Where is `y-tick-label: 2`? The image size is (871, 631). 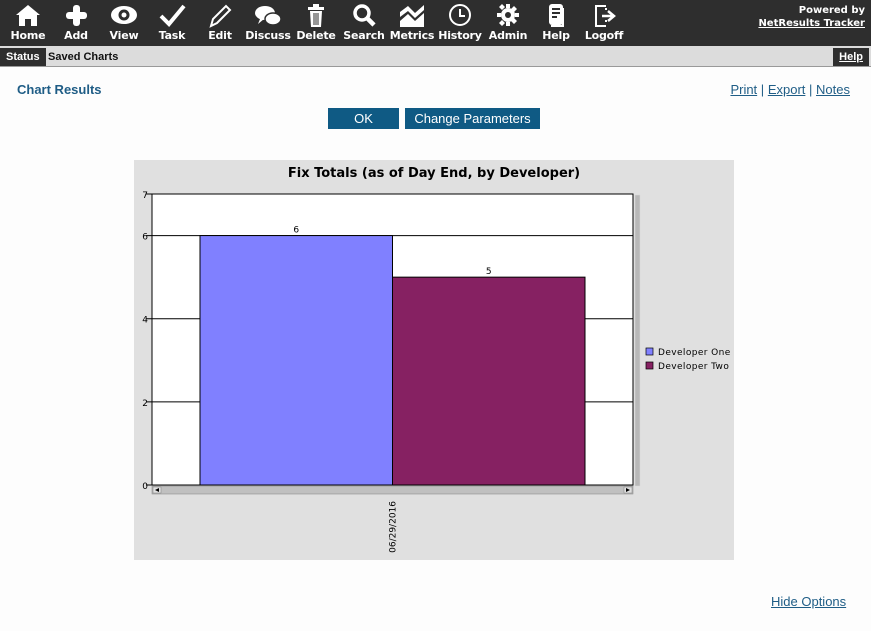 y-tick-label: 2 is located at coordinates (145, 404).